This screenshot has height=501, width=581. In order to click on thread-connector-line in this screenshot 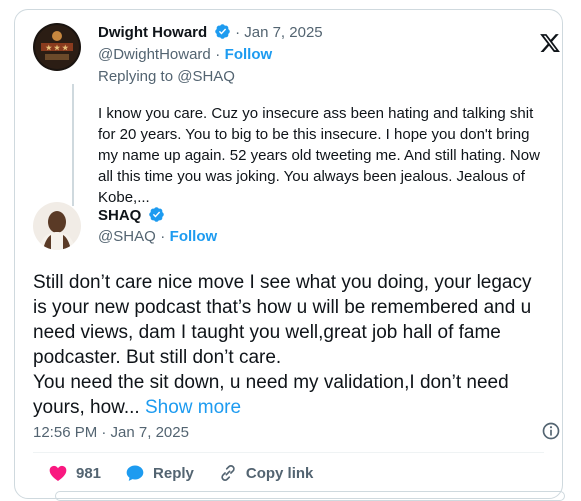, I will do `click(73, 145)`.